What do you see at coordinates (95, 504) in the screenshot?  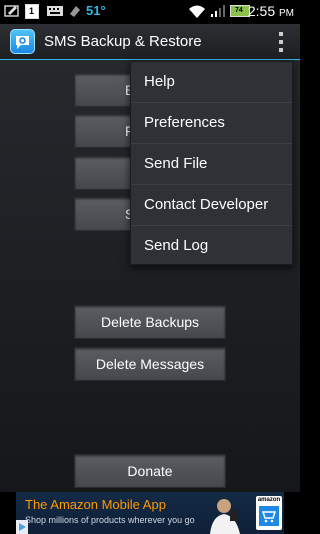 I see `ad-title: The Amazon Mobile App` at bounding box center [95, 504].